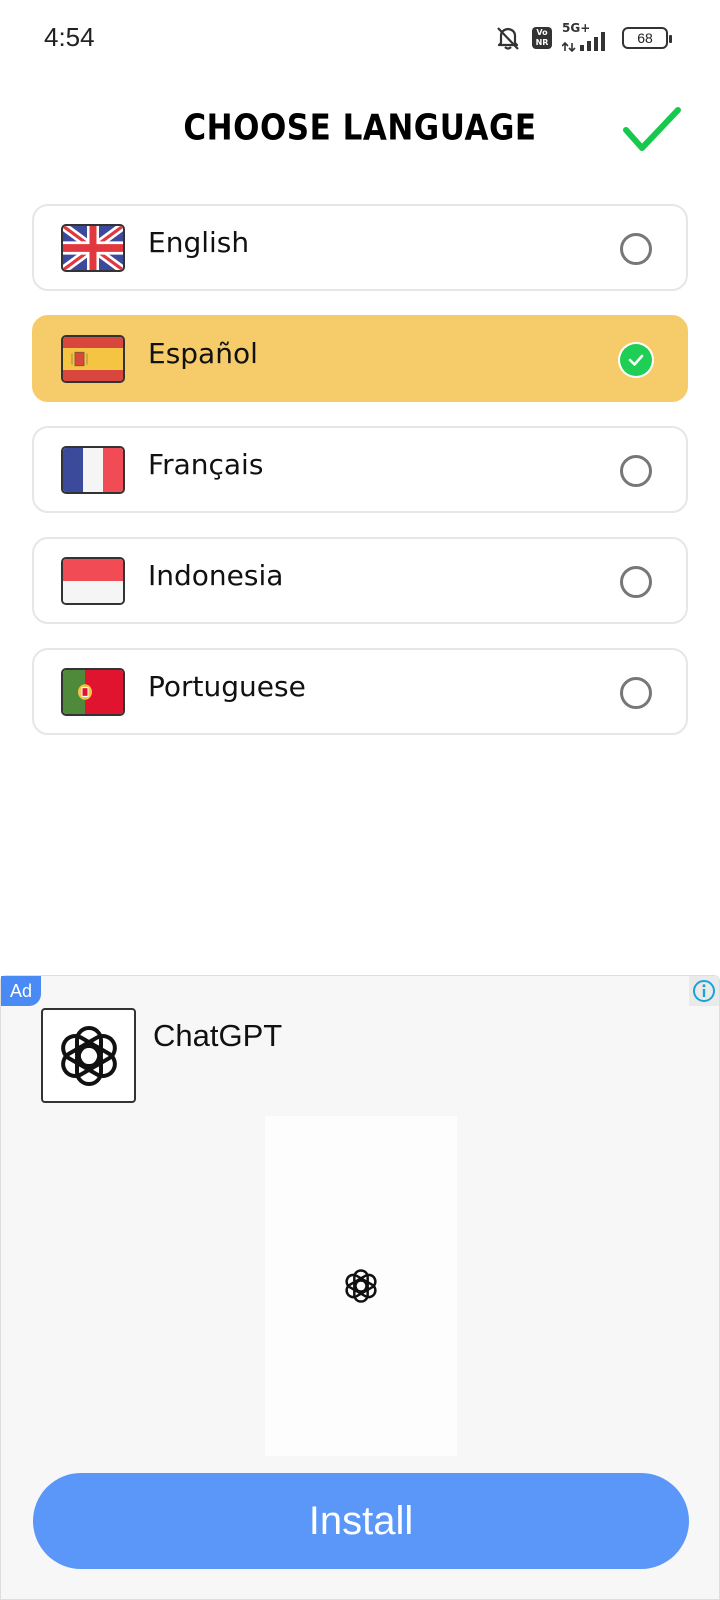 The image size is (720, 1600). I want to click on status-time: 4:54, so click(69, 37).